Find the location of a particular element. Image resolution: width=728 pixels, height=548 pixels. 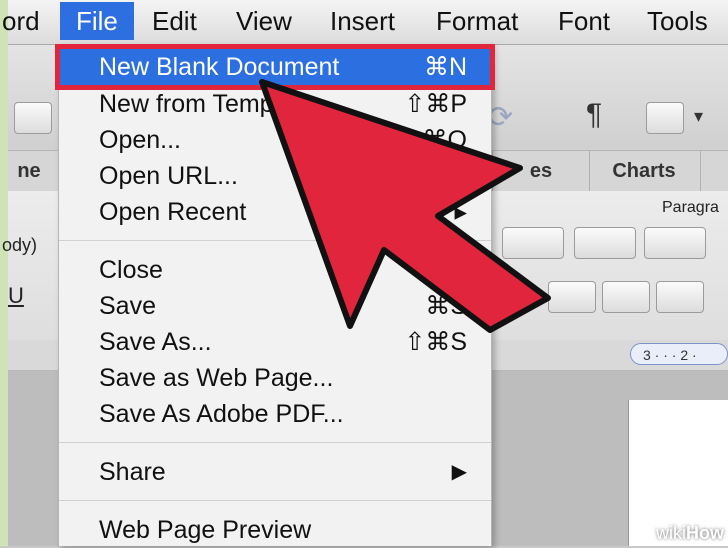

watermark-how: How is located at coordinates (705, 533).